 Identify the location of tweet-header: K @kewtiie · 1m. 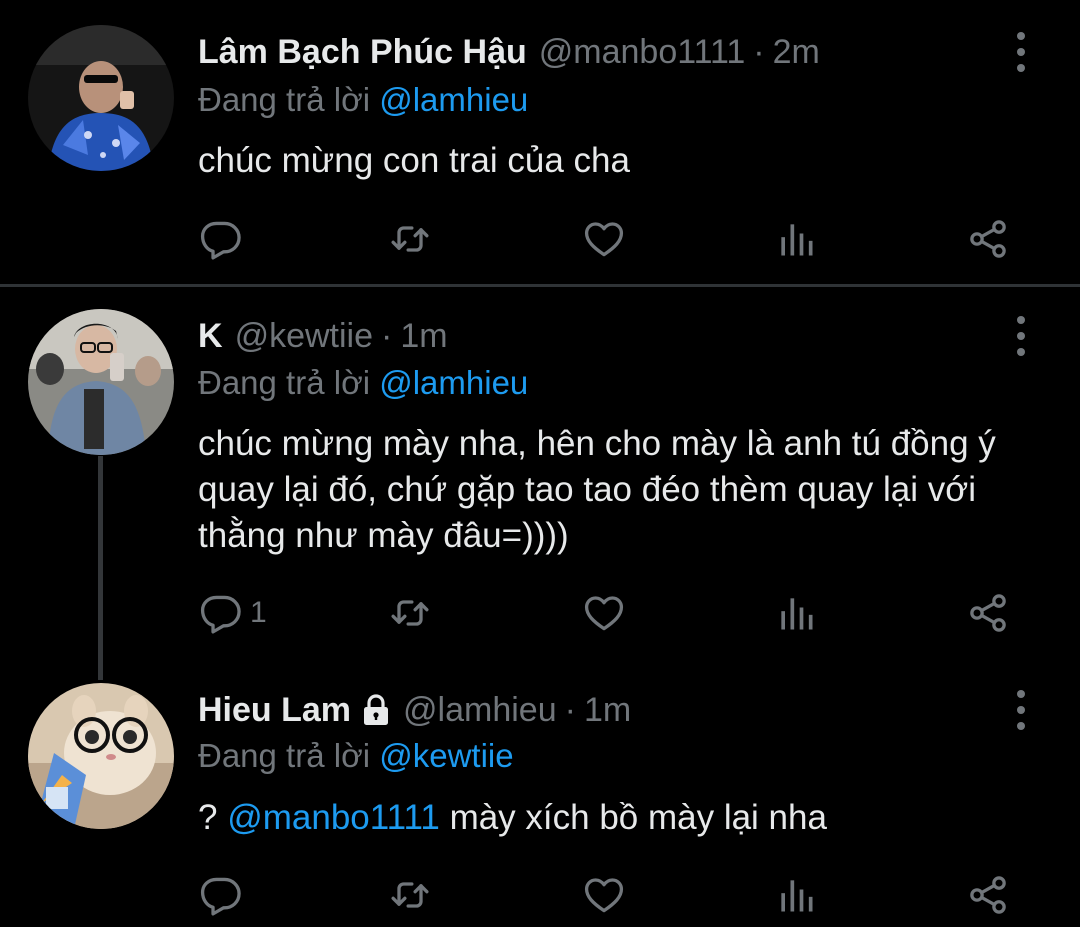
(323, 336).